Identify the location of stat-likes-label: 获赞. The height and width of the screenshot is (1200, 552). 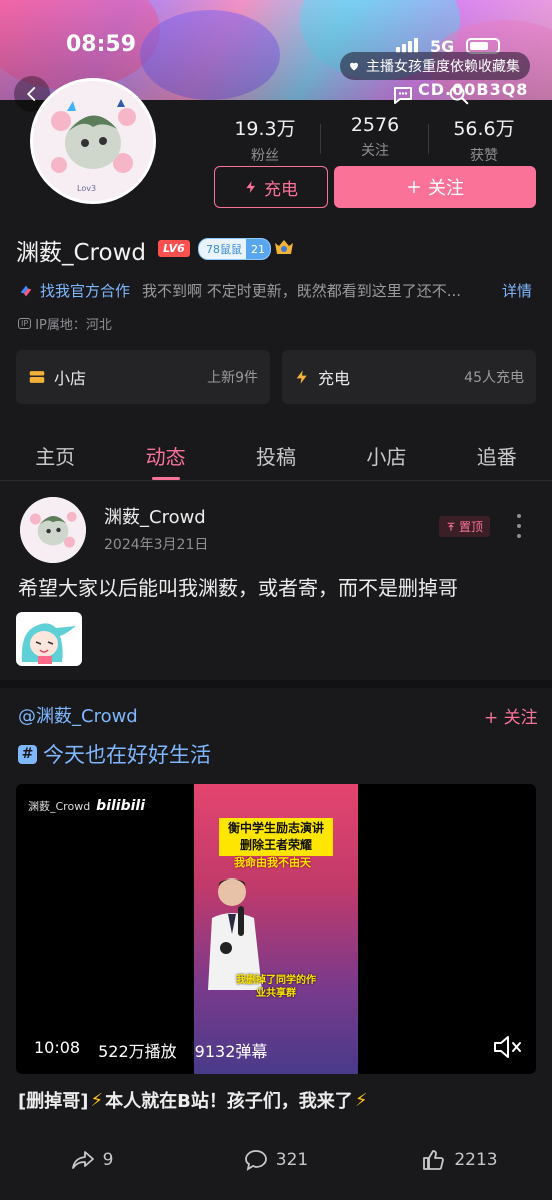
(484, 156).